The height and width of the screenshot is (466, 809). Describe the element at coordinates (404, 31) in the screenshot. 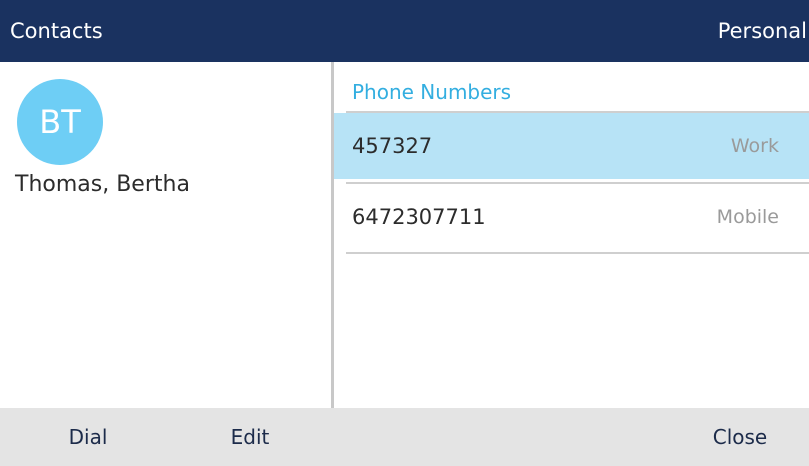

I see `title-bar: Contacts Personal` at that location.